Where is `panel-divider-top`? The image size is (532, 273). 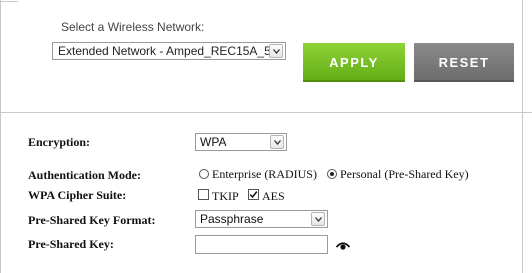 panel-divider-top is located at coordinates (9, 1).